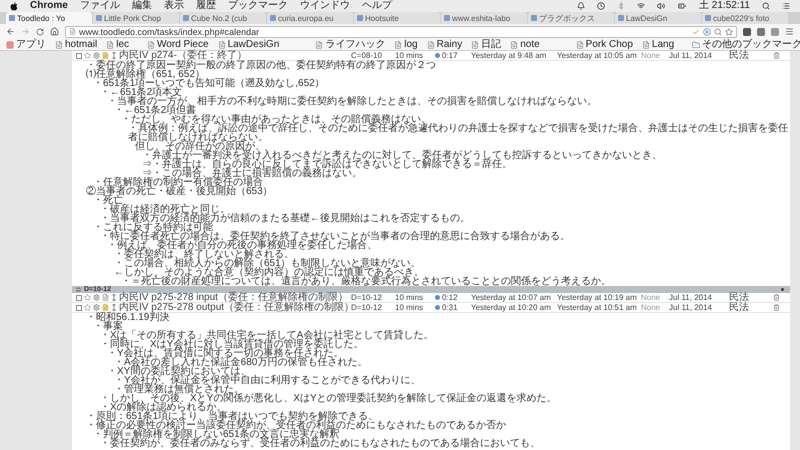  What do you see at coordinates (179, 191) in the screenshot?
I see `note-line: ②当事者の死亡・破産・後見開始（653）` at bounding box center [179, 191].